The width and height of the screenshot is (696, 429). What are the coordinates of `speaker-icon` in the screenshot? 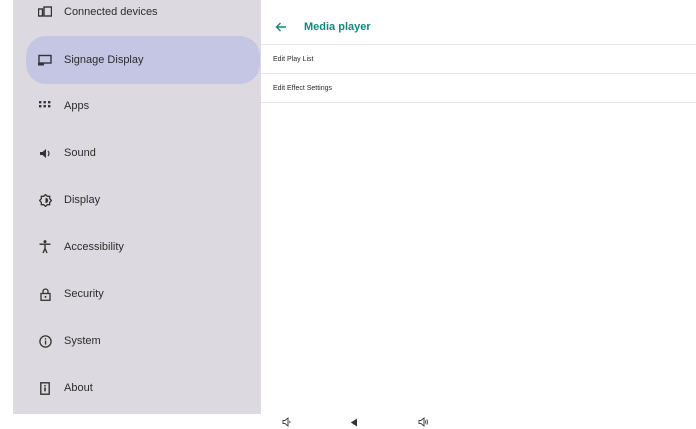 It's located at (45, 153).